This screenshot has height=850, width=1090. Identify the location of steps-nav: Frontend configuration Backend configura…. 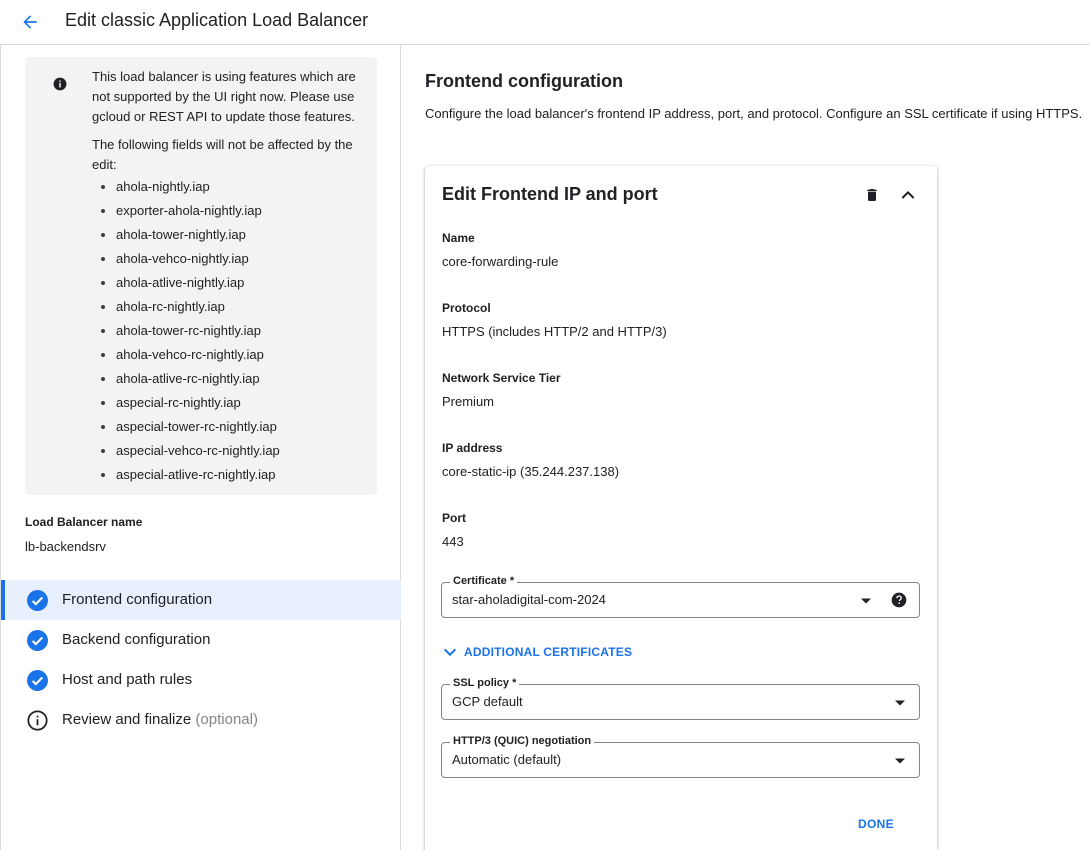
(201, 660).